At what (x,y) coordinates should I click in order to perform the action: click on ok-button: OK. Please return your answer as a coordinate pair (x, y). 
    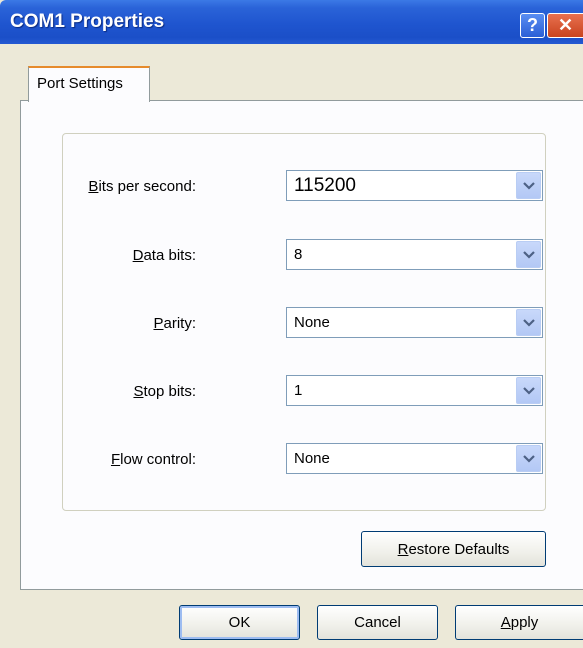
    Looking at the image, I should click on (239, 622).